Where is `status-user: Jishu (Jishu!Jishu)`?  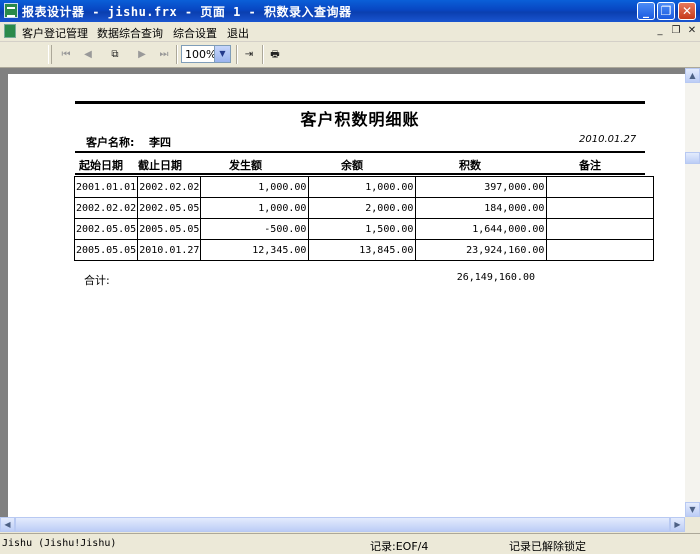 status-user: Jishu (Jishu!Jishu) is located at coordinates (59, 543).